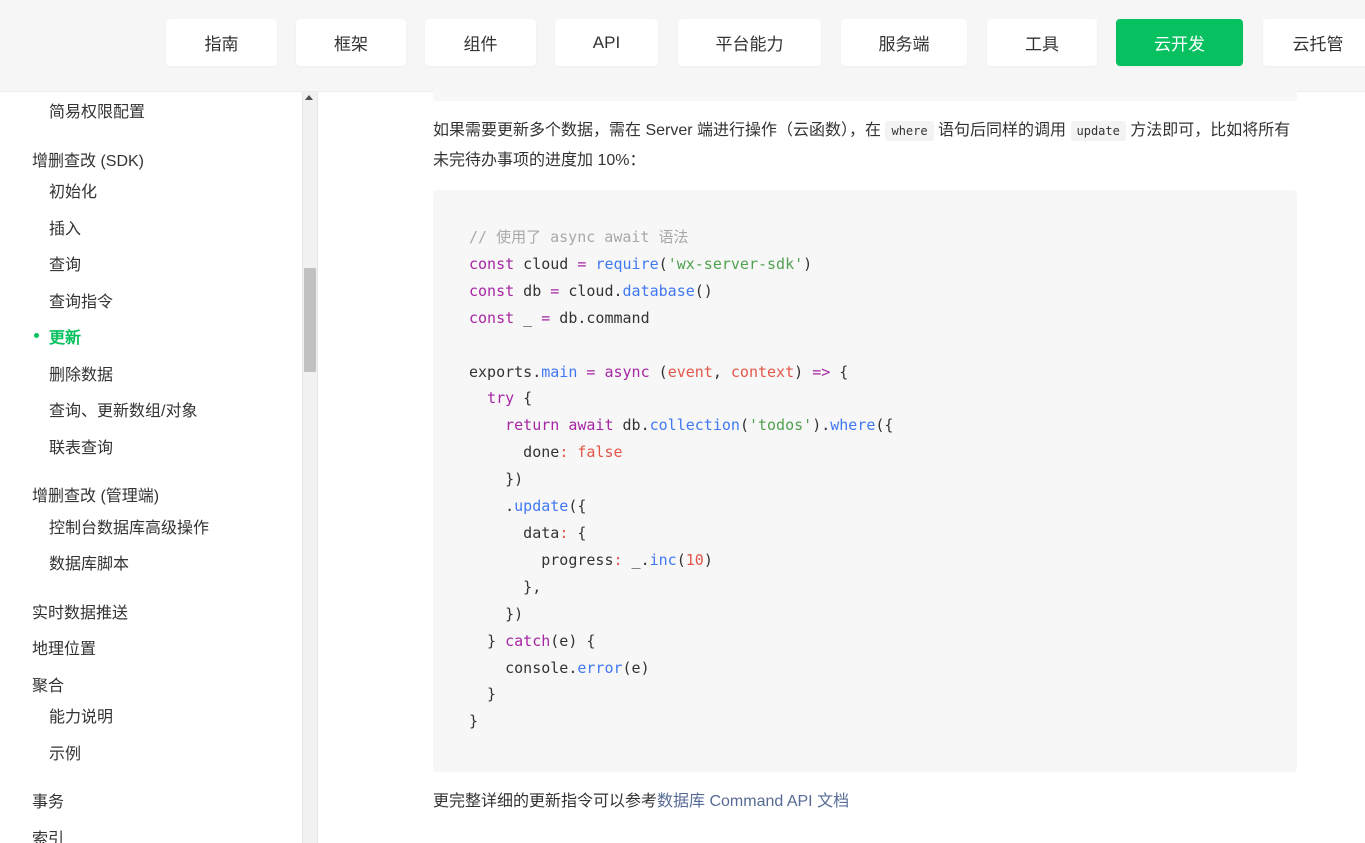 The image size is (1365, 843). What do you see at coordinates (310, 467) in the screenshot?
I see `sidebar-scrollbar` at bounding box center [310, 467].